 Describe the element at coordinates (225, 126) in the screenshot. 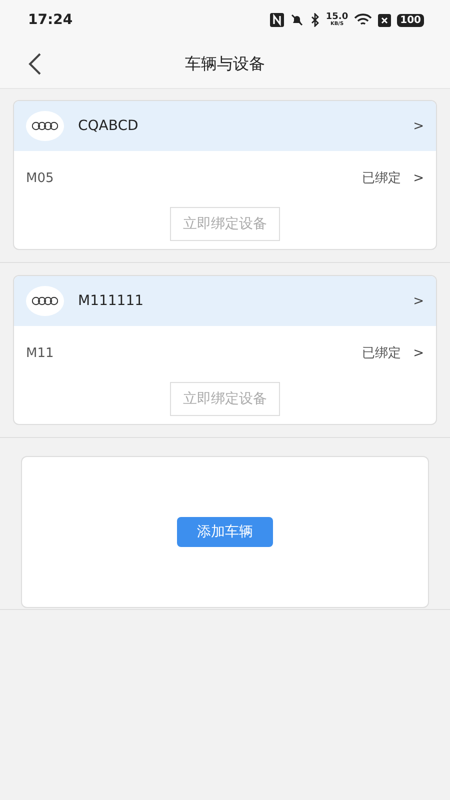

I see `vehicle-row: CQABCD >` at that location.